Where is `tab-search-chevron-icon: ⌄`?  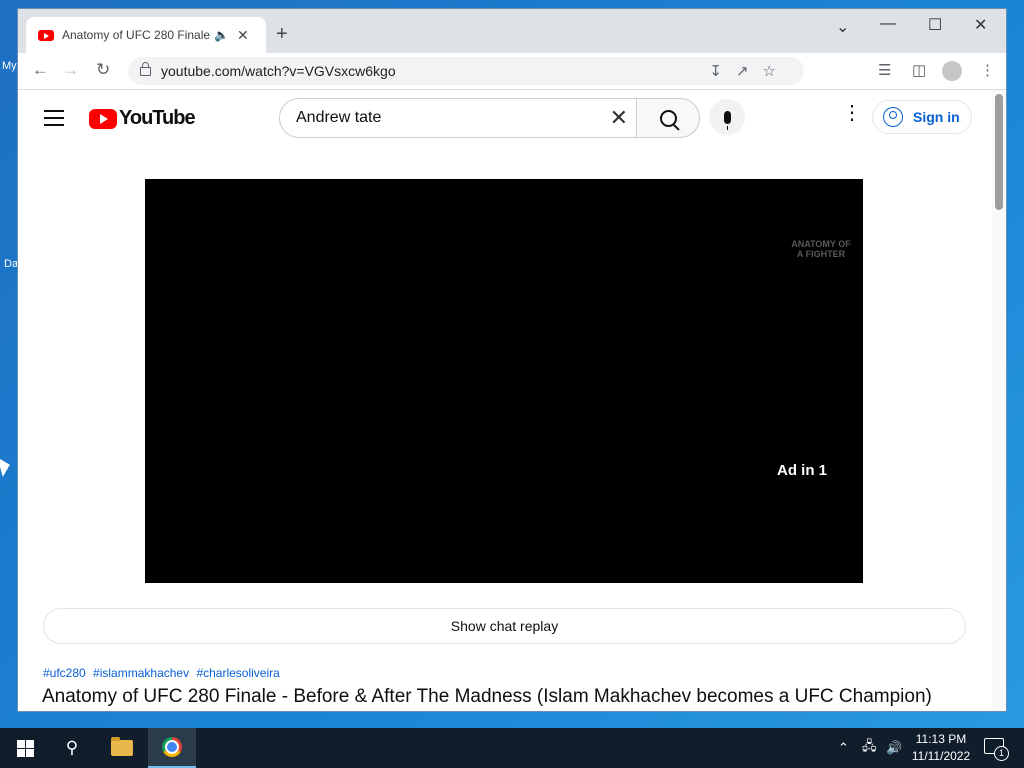 tab-search-chevron-icon: ⌄ is located at coordinates (842, 27).